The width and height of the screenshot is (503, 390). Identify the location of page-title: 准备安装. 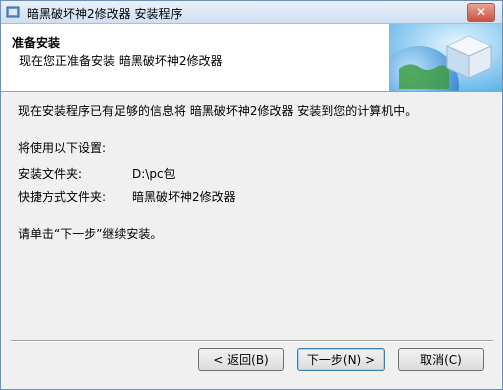
(36, 43).